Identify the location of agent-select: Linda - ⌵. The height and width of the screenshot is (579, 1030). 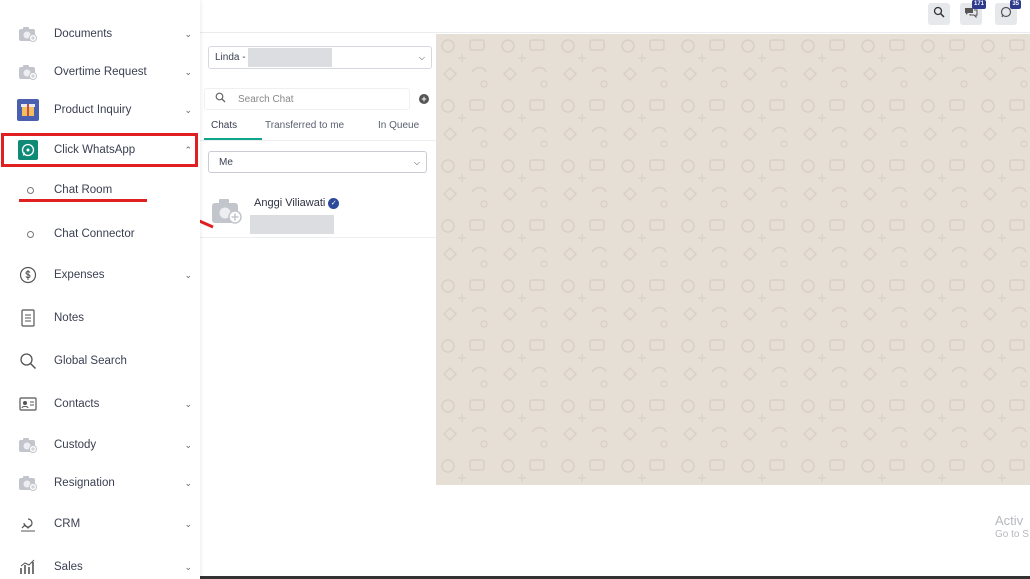
(320, 57).